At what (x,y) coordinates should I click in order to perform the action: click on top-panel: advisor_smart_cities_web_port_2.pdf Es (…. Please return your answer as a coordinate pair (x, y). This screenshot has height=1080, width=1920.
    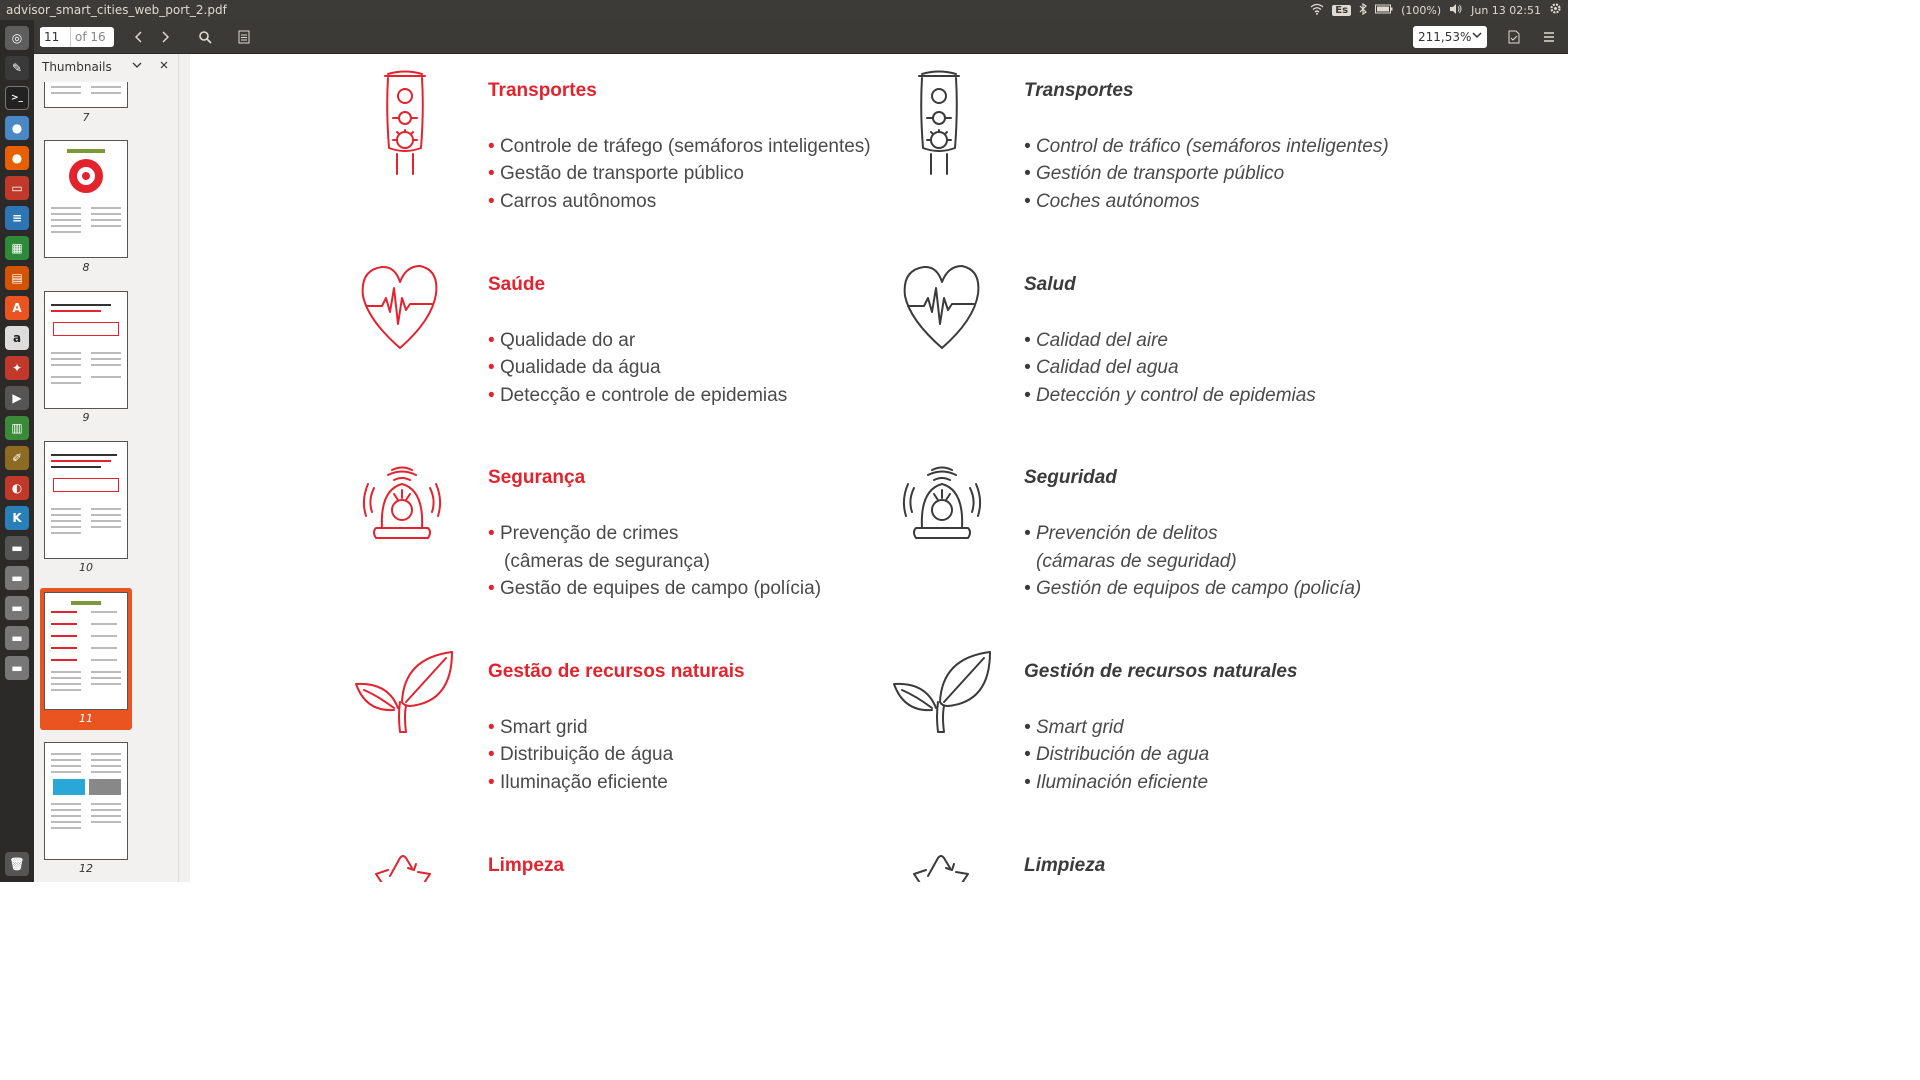
    Looking at the image, I should click on (784, 10).